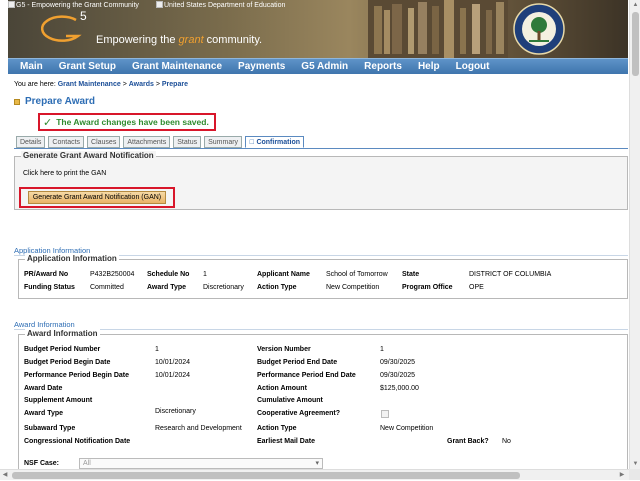 The height and width of the screenshot is (481, 640). Describe the element at coordinates (67, 362) in the screenshot. I see `bp-begin-label: Budget Period Begin Date` at that location.